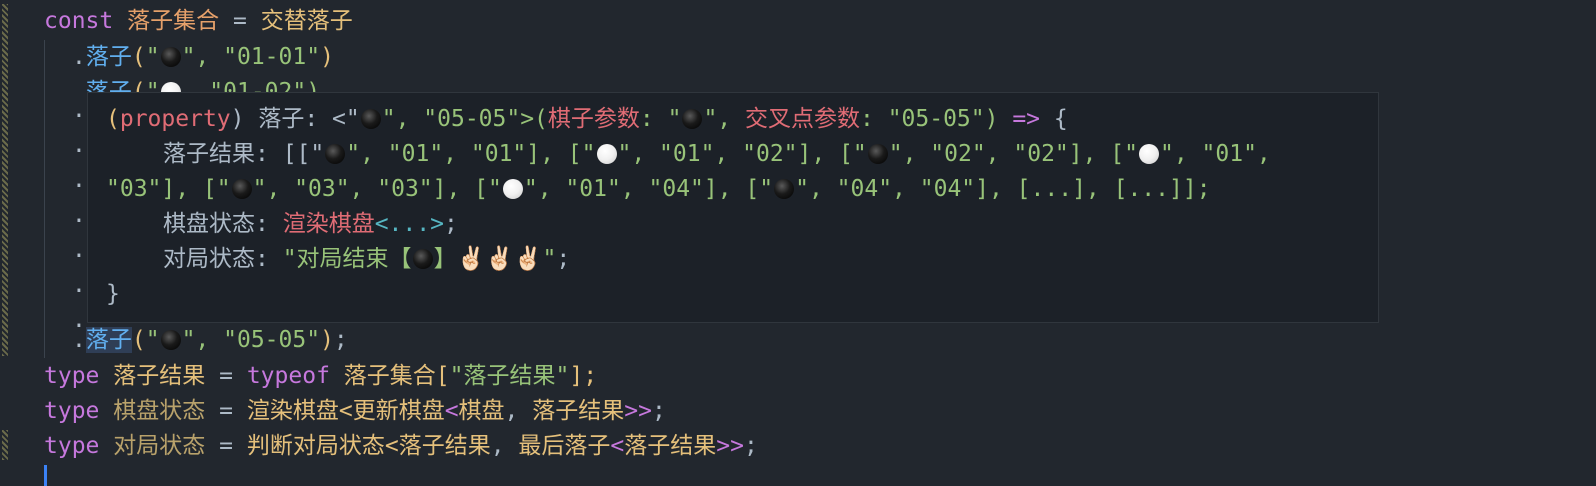 This screenshot has height=486, width=1596. What do you see at coordinates (295, 119) in the screenshot?
I see `signature-text: ) 落子: <"` at bounding box center [295, 119].